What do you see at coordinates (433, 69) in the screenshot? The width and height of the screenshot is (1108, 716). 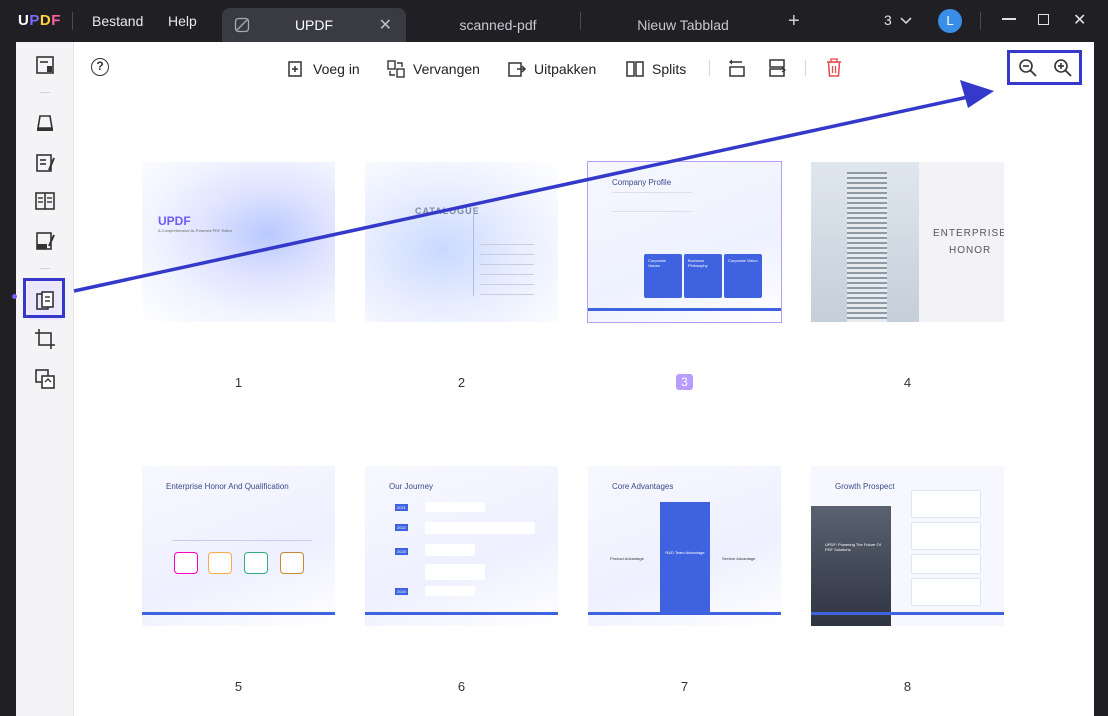 I see `replace-button: Vervangen` at bounding box center [433, 69].